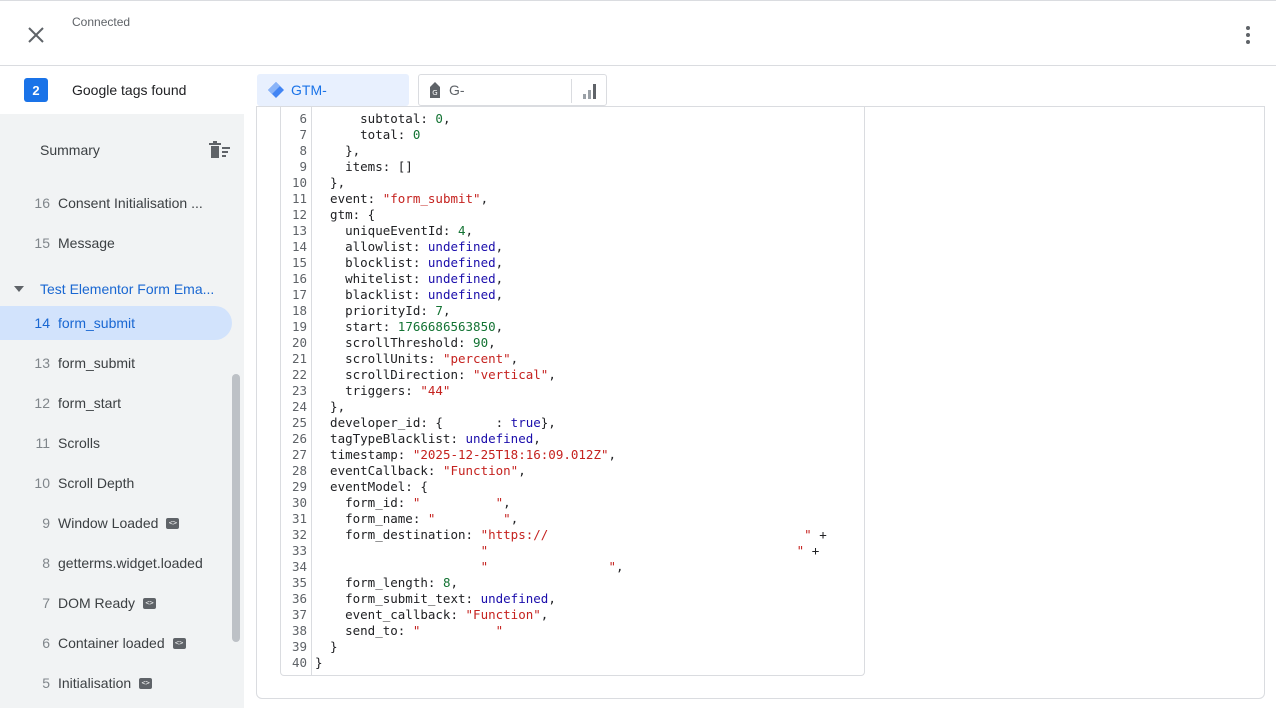  Describe the element at coordinates (552, 566) in the screenshot. I see `code-text: " ",` at that location.